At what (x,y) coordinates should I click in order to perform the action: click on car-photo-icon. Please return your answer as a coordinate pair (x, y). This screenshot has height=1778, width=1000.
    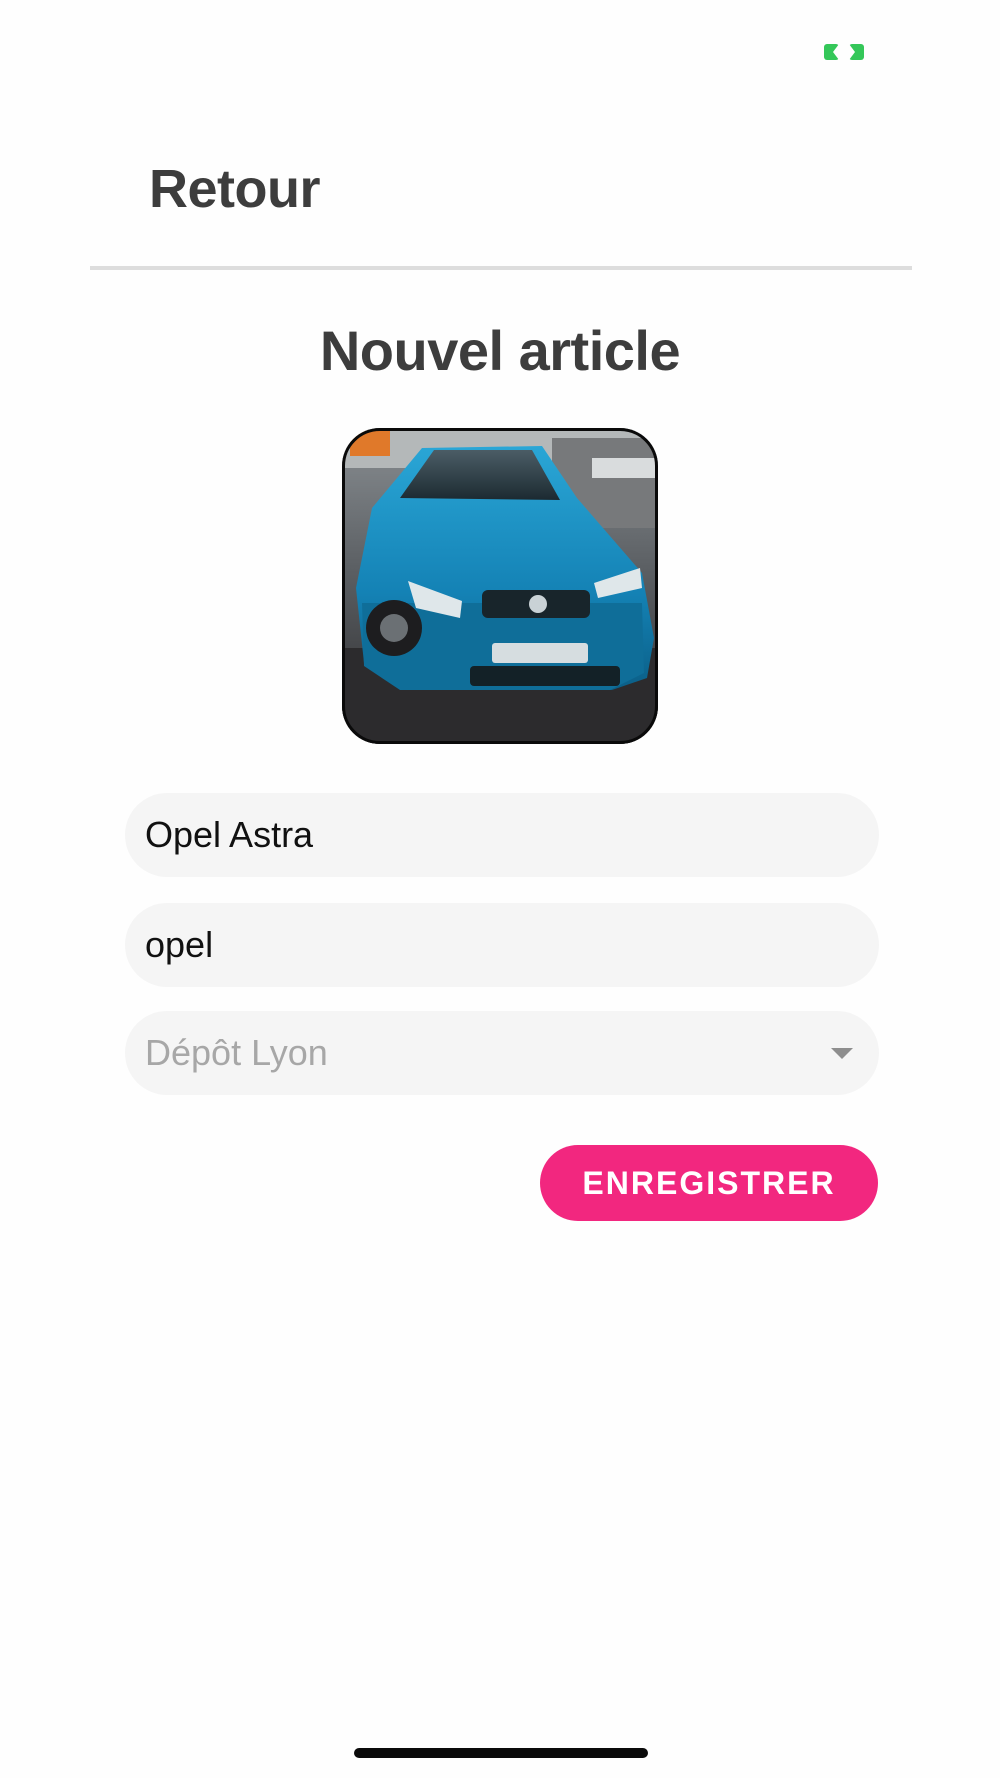
    Looking at the image, I should click on (500, 586).